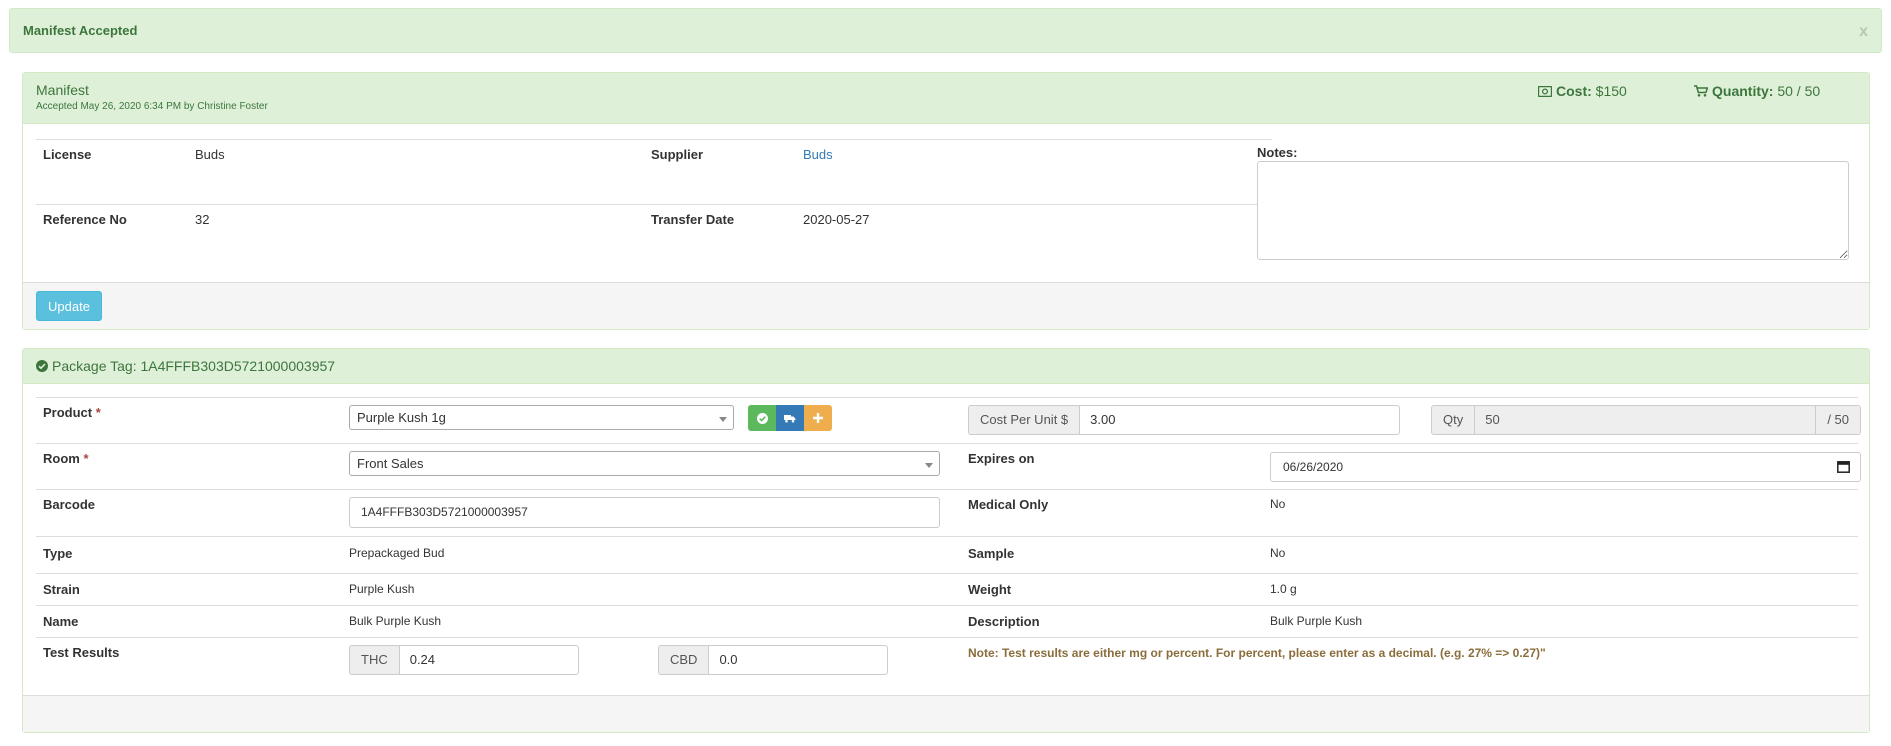 Image resolution: width=1891 pixels, height=746 pixels. Describe the element at coordinates (1278, 553) in the screenshot. I see `sample-value: No` at that location.